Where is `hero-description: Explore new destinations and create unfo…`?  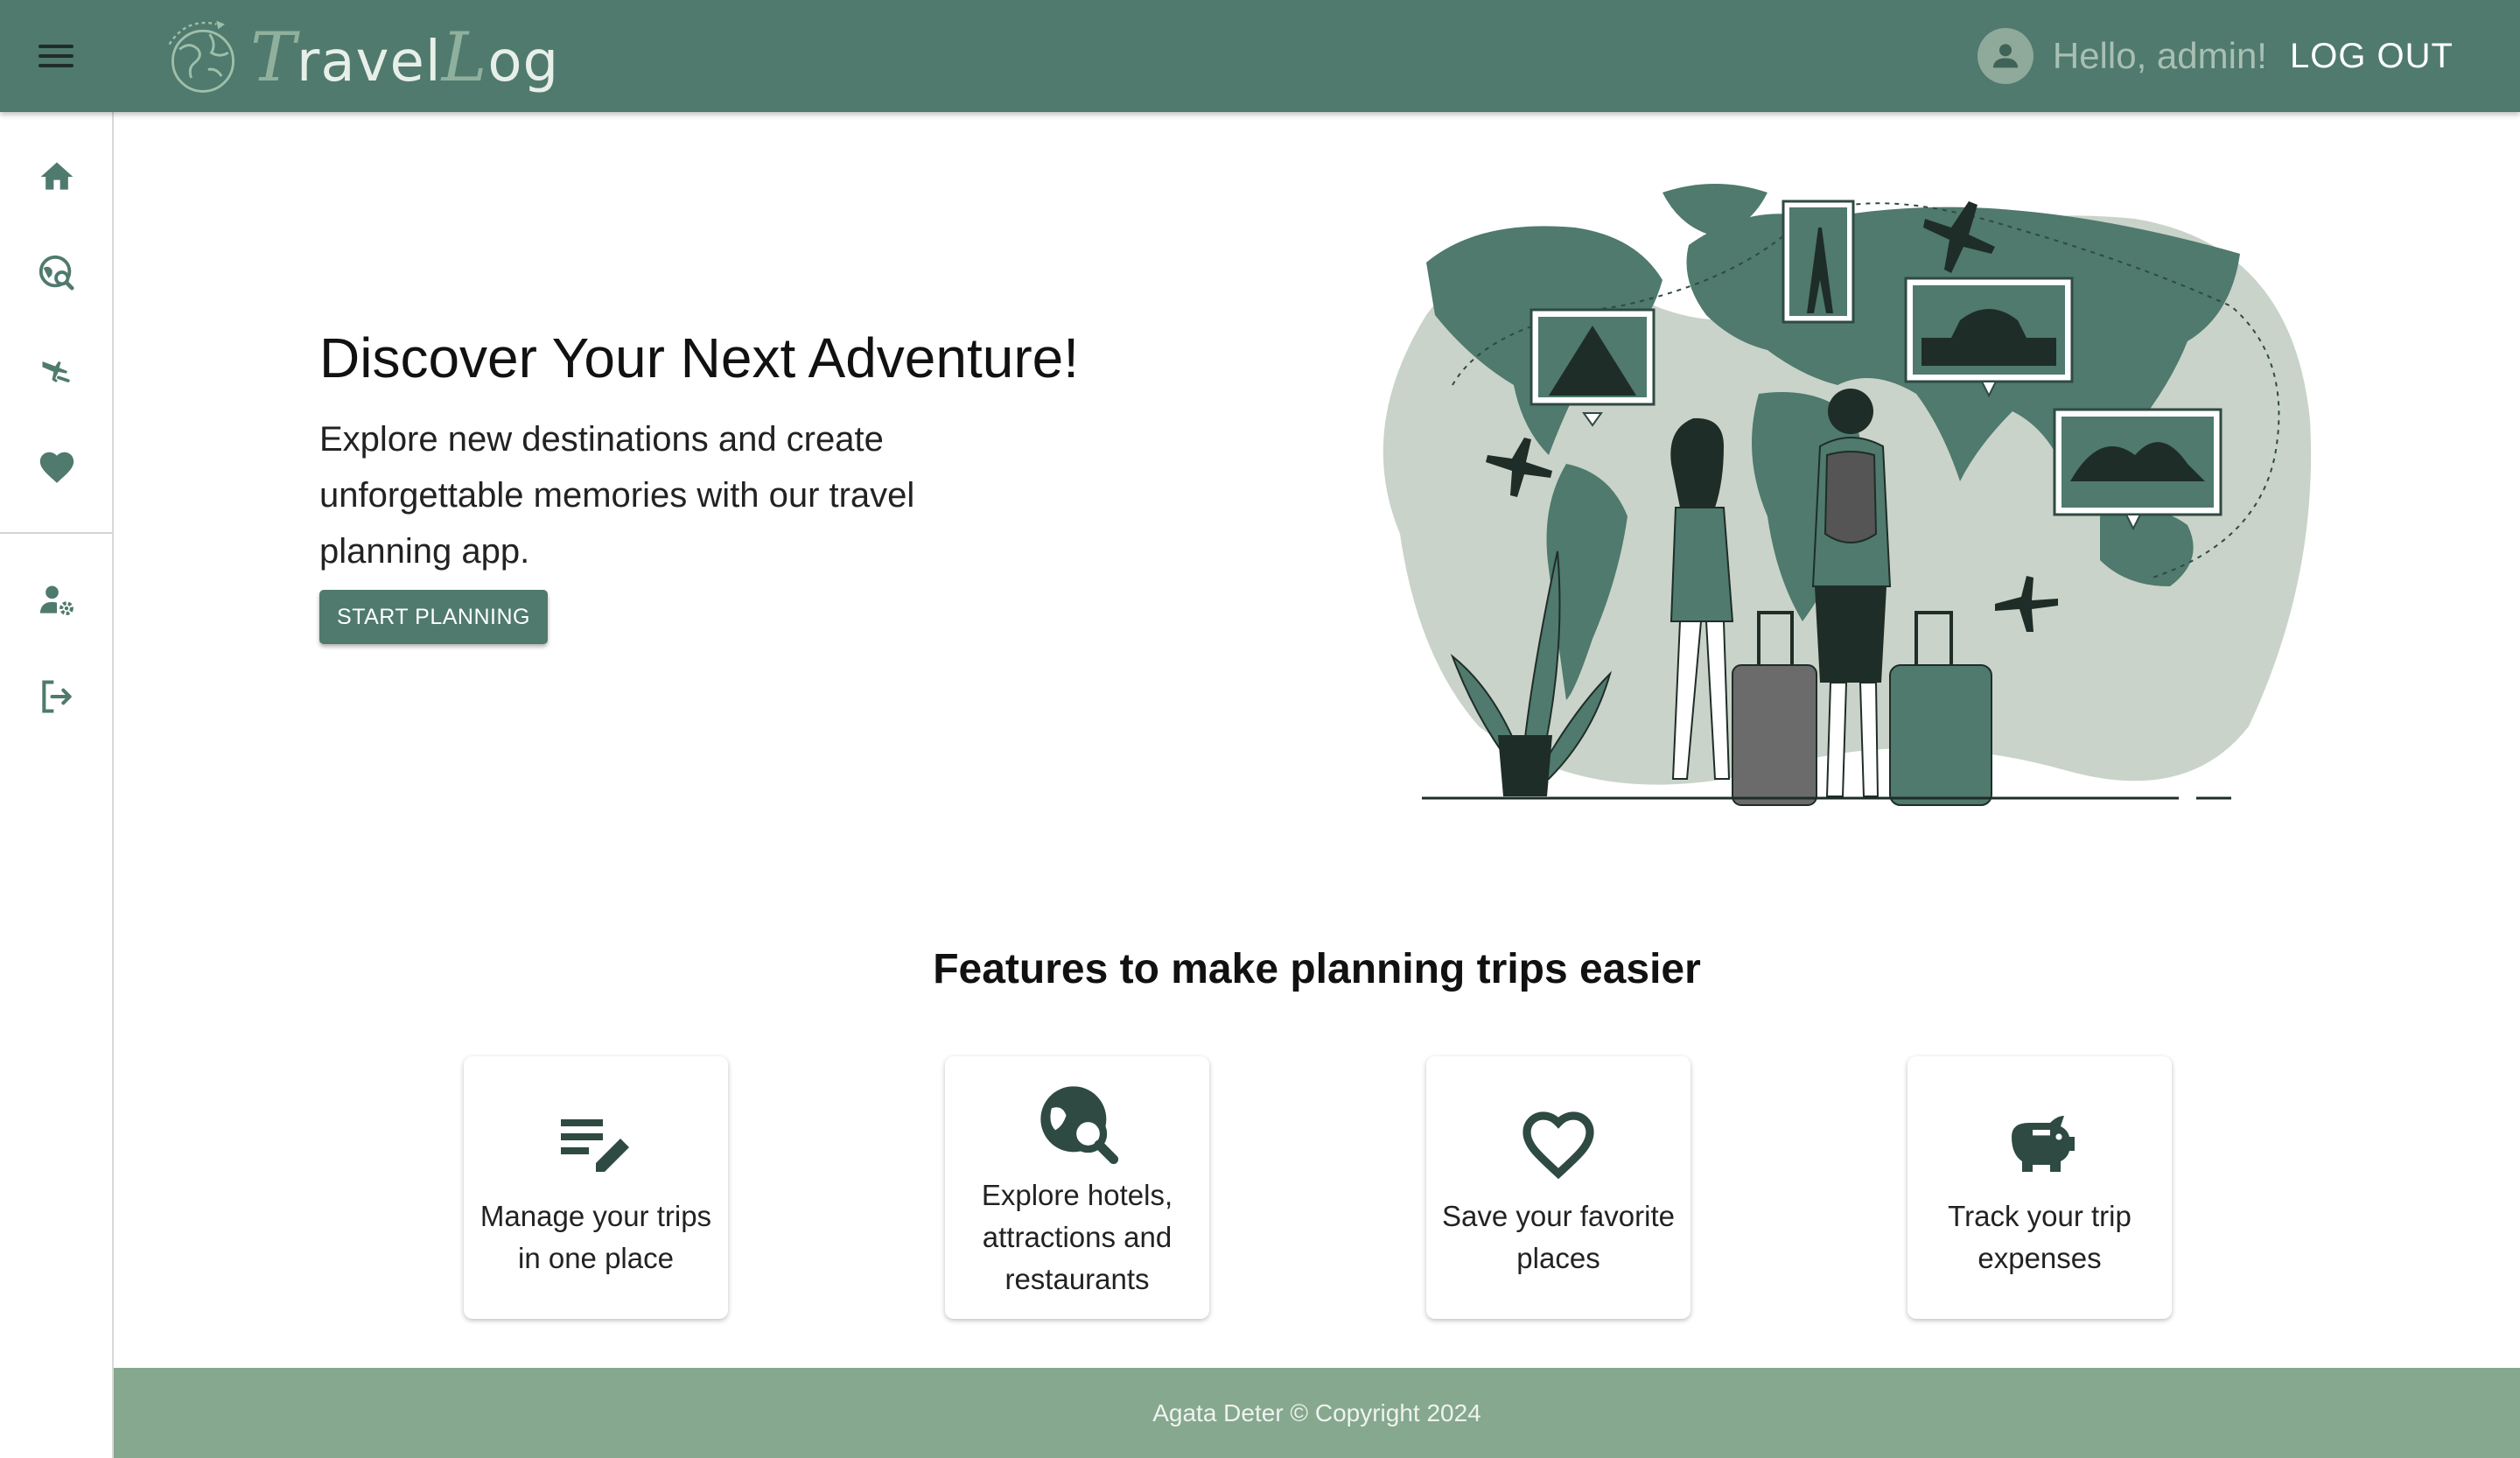
hero-description: Explore new destinations and create unfo… is located at coordinates (617, 495).